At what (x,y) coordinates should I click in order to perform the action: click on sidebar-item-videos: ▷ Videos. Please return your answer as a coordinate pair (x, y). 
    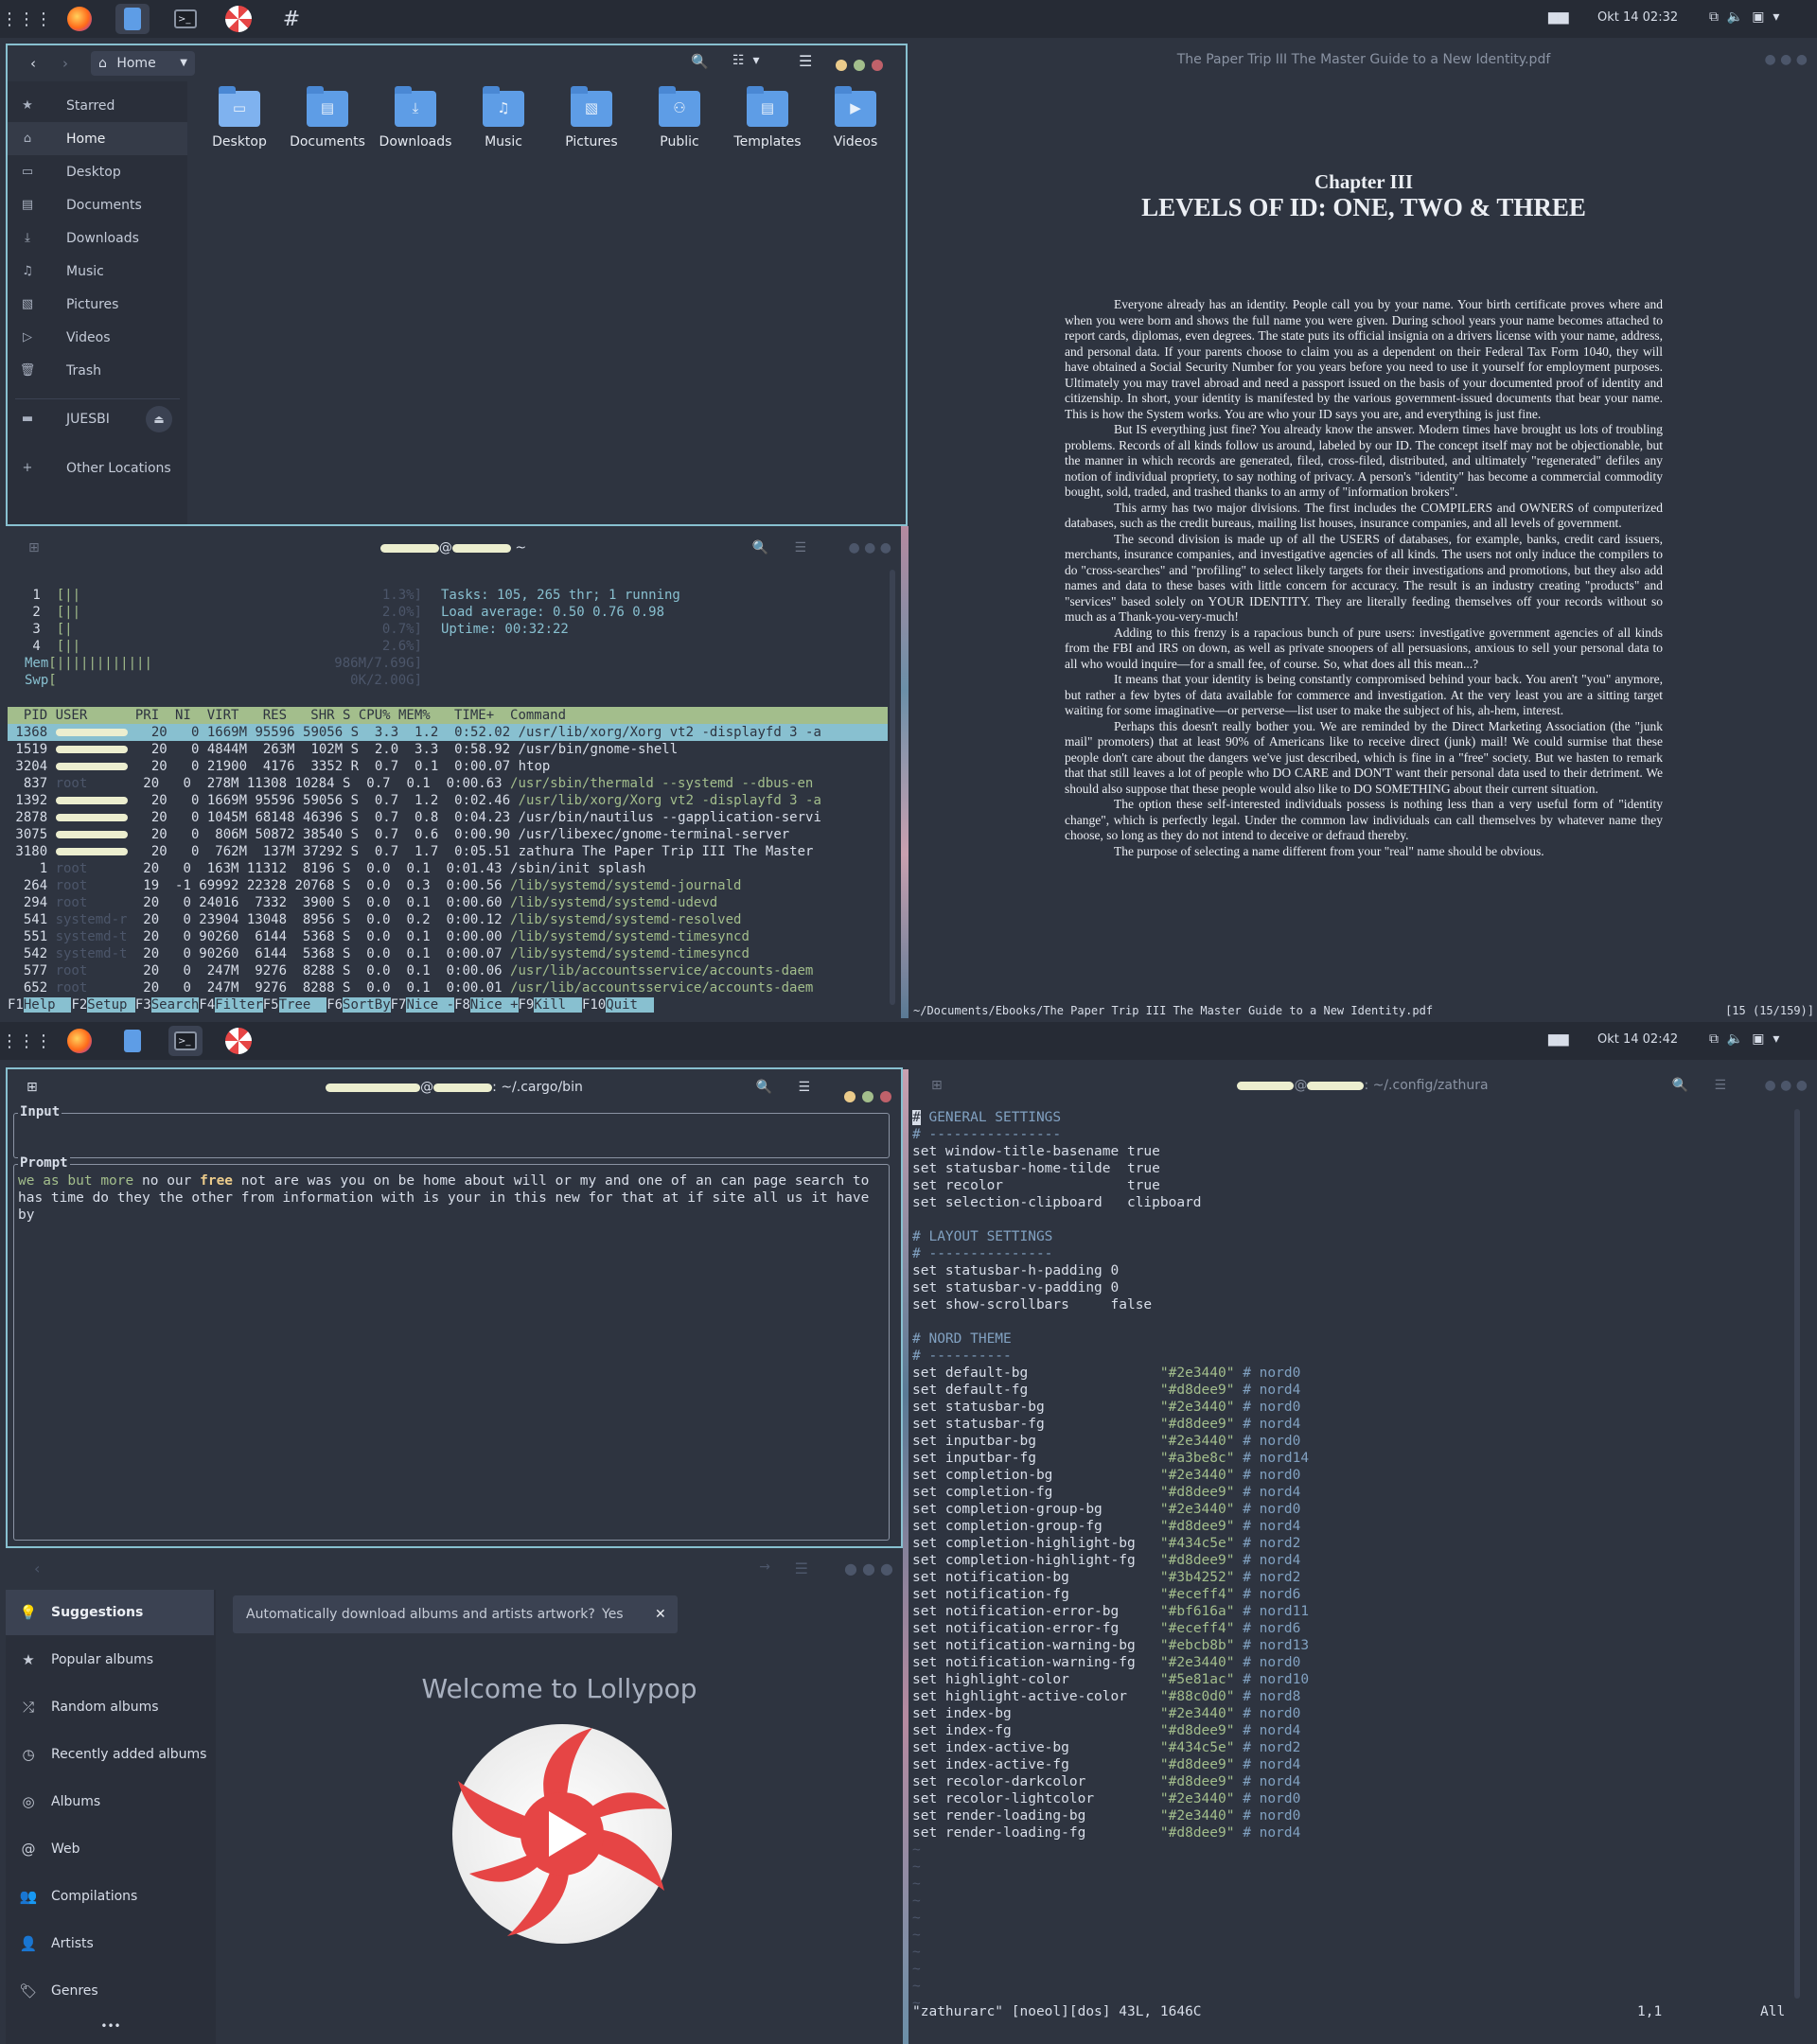
    Looking at the image, I should click on (97, 337).